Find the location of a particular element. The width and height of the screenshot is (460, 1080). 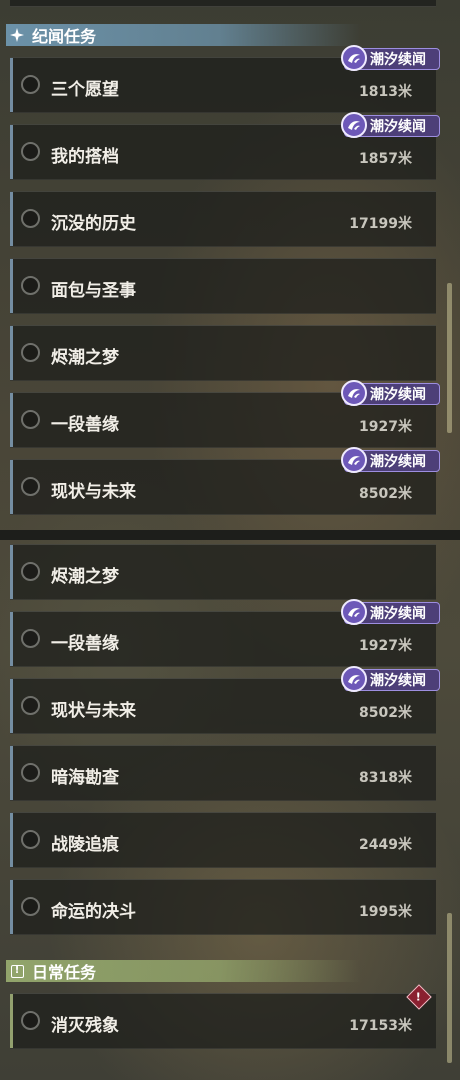

warning-diamond-icon: ! is located at coordinates (419, 997).